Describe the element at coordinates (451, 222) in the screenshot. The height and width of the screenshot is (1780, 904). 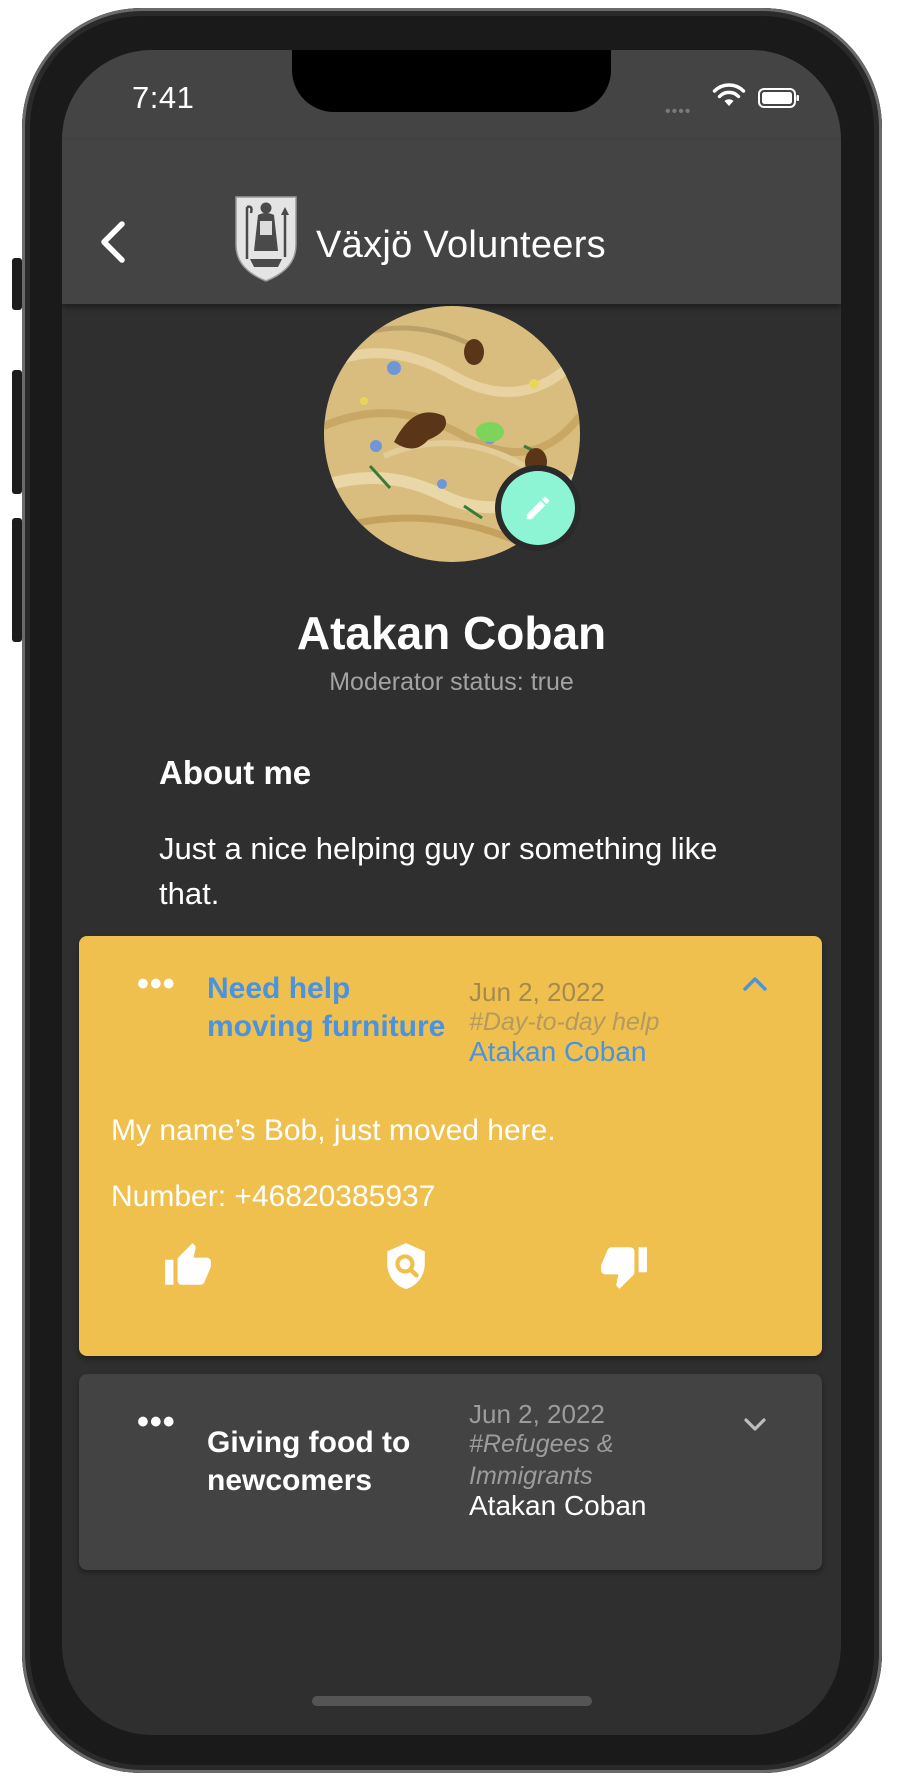
I see `app-bar: Växjö Volunteers` at that location.